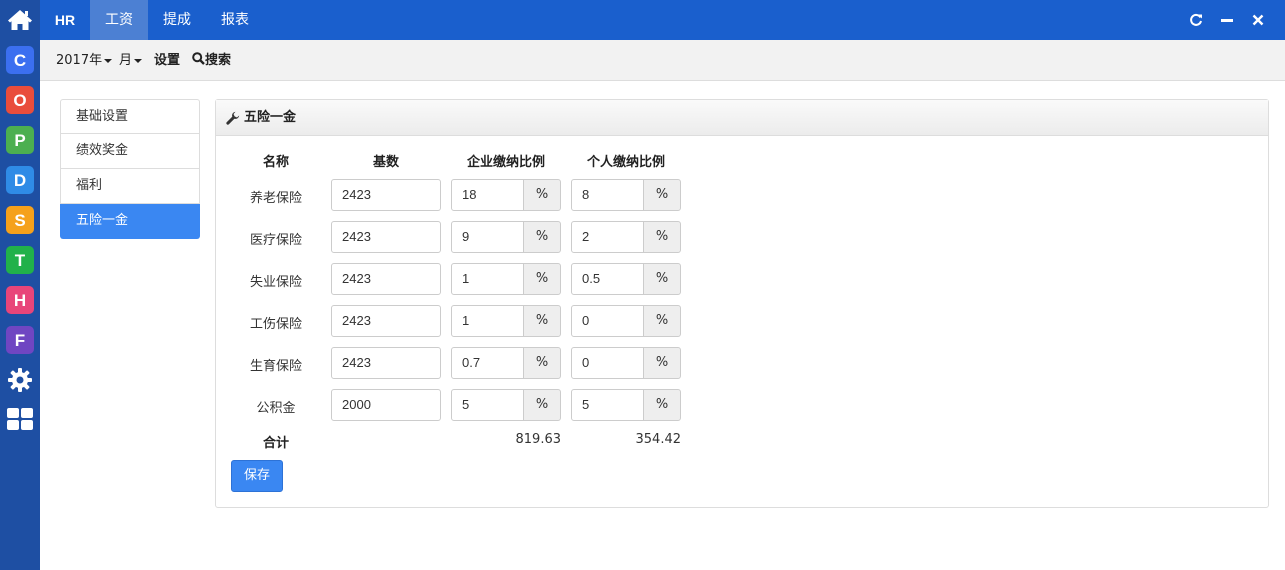  Describe the element at coordinates (65, 20) in the screenshot. I see `brand-label: HR` at that location.